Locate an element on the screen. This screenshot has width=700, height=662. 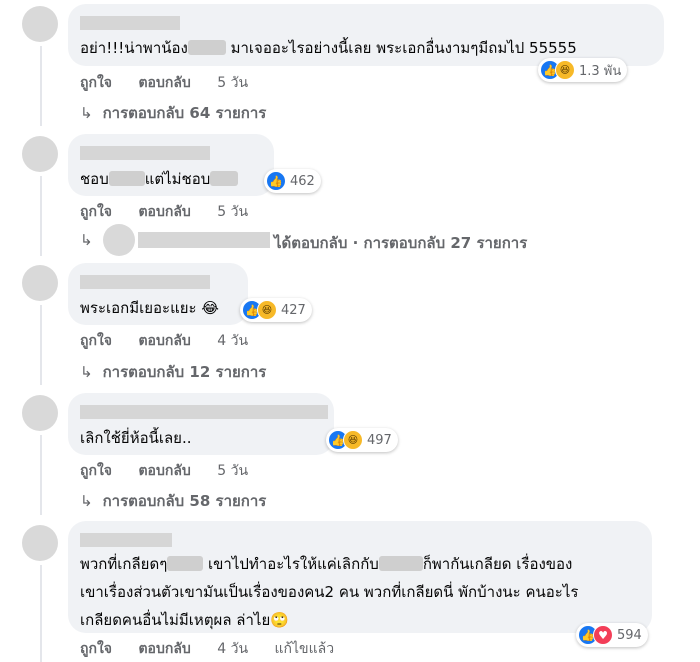
comment-text: พระเอกมีเยอะแยะ 😂 is located at coordinates (149, 308).